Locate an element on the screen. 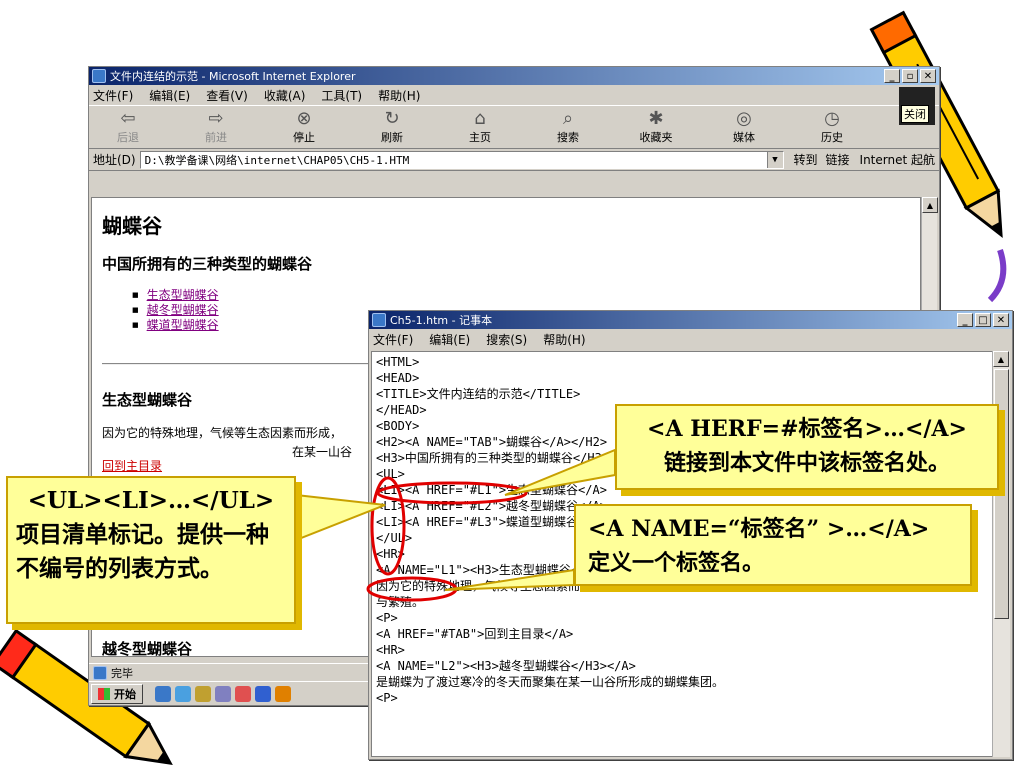  home-button: ⌂ 主页 is located at coordinates (480, 127).